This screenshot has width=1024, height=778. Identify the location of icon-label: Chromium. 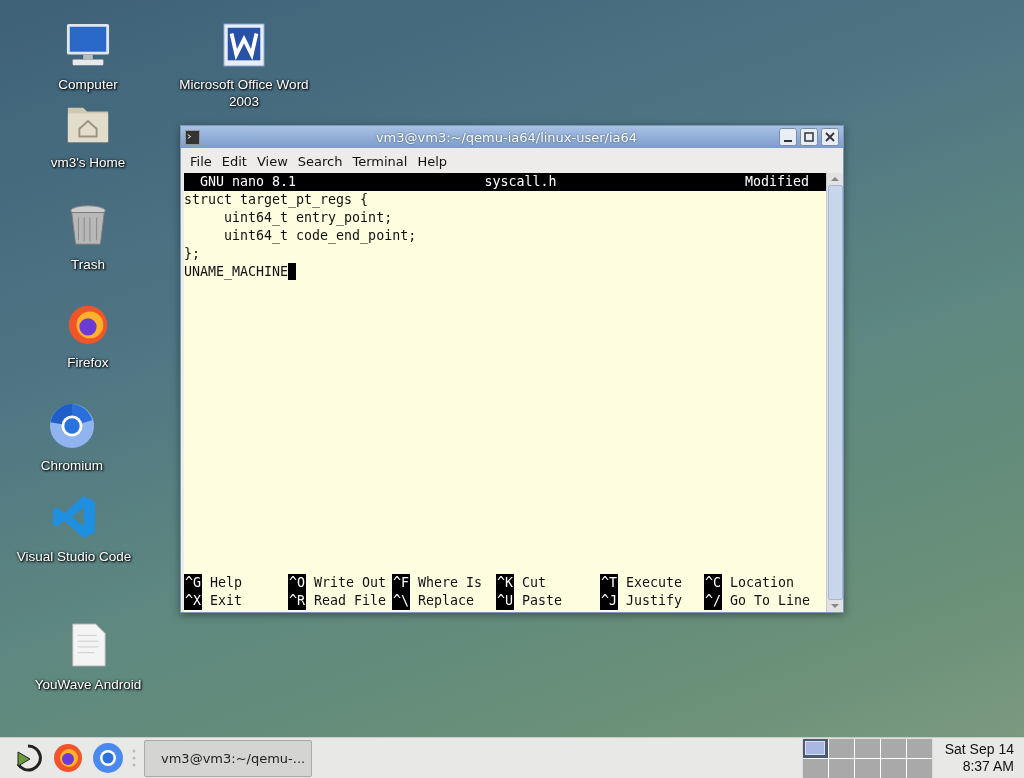
(72, 465).